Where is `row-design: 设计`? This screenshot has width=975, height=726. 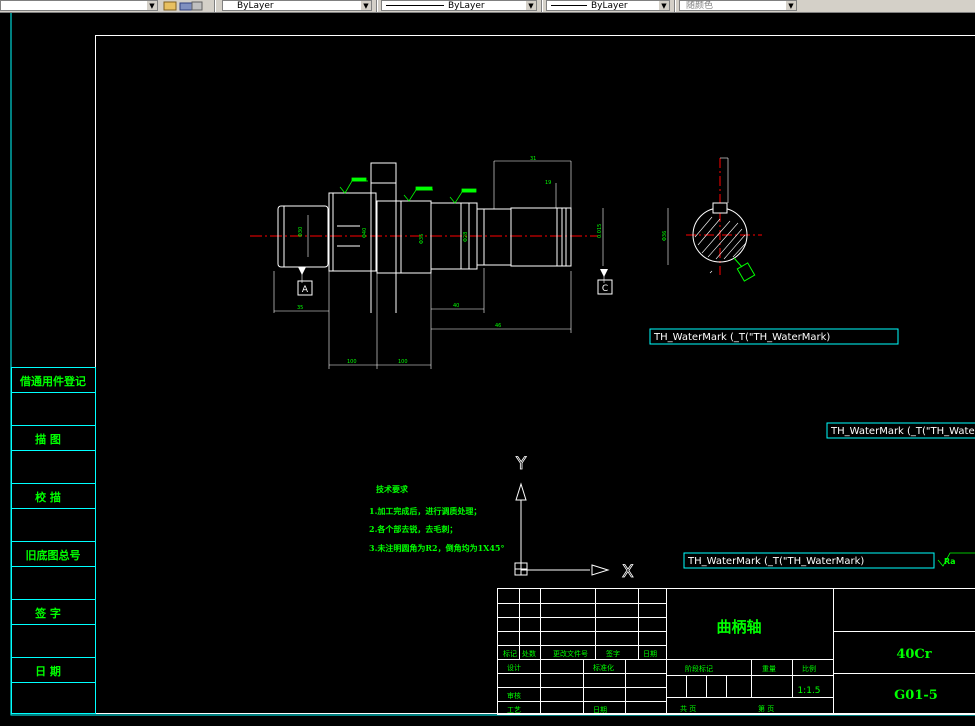 row-design: 设计 is located at coordinates (514, 667).